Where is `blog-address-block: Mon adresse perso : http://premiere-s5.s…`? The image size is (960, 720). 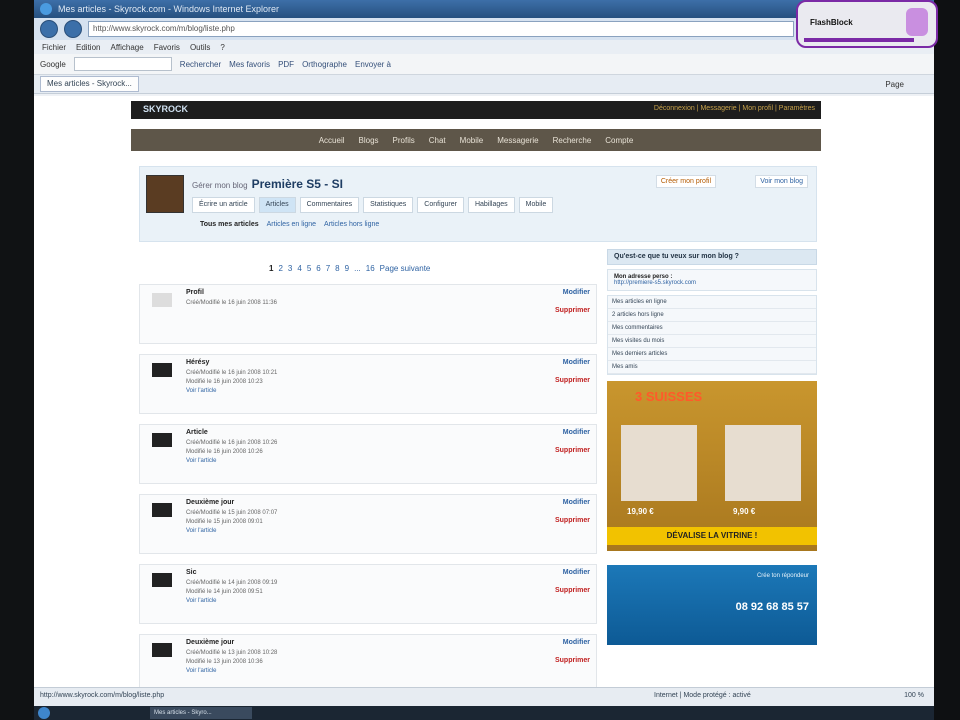
blog-address-block: Mon adresse perso : http://premiere-s5.s… is located at coordinates (712, 280).